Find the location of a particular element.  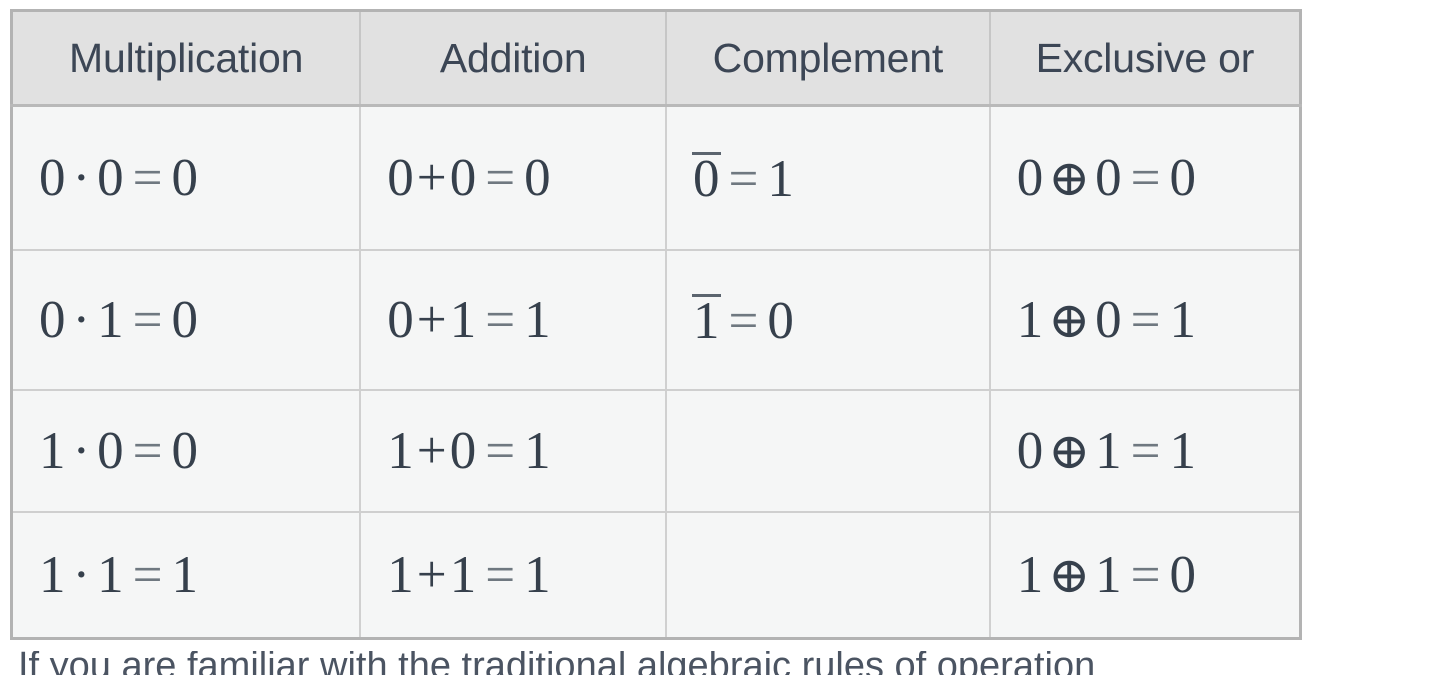

math-expression-complement: 0 = 1 is located at coordinates (743, 178).